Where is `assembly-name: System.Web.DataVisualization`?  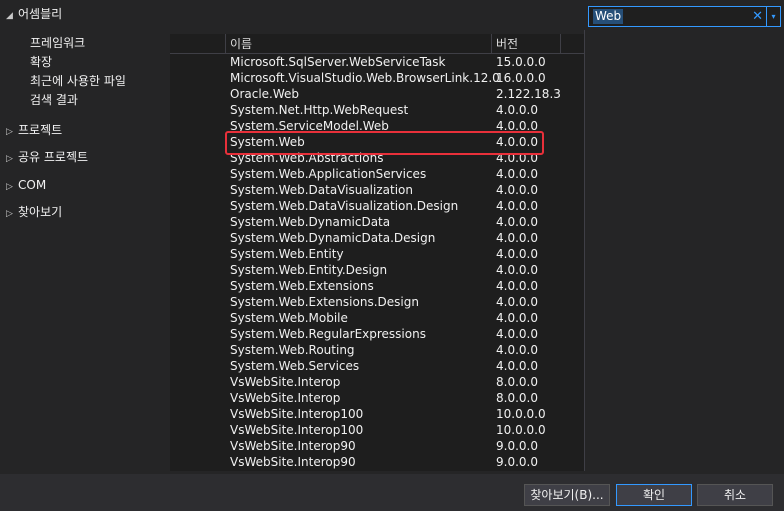 assembly-name: System.Web.DataVisualization is located at coordinates (321, 190).